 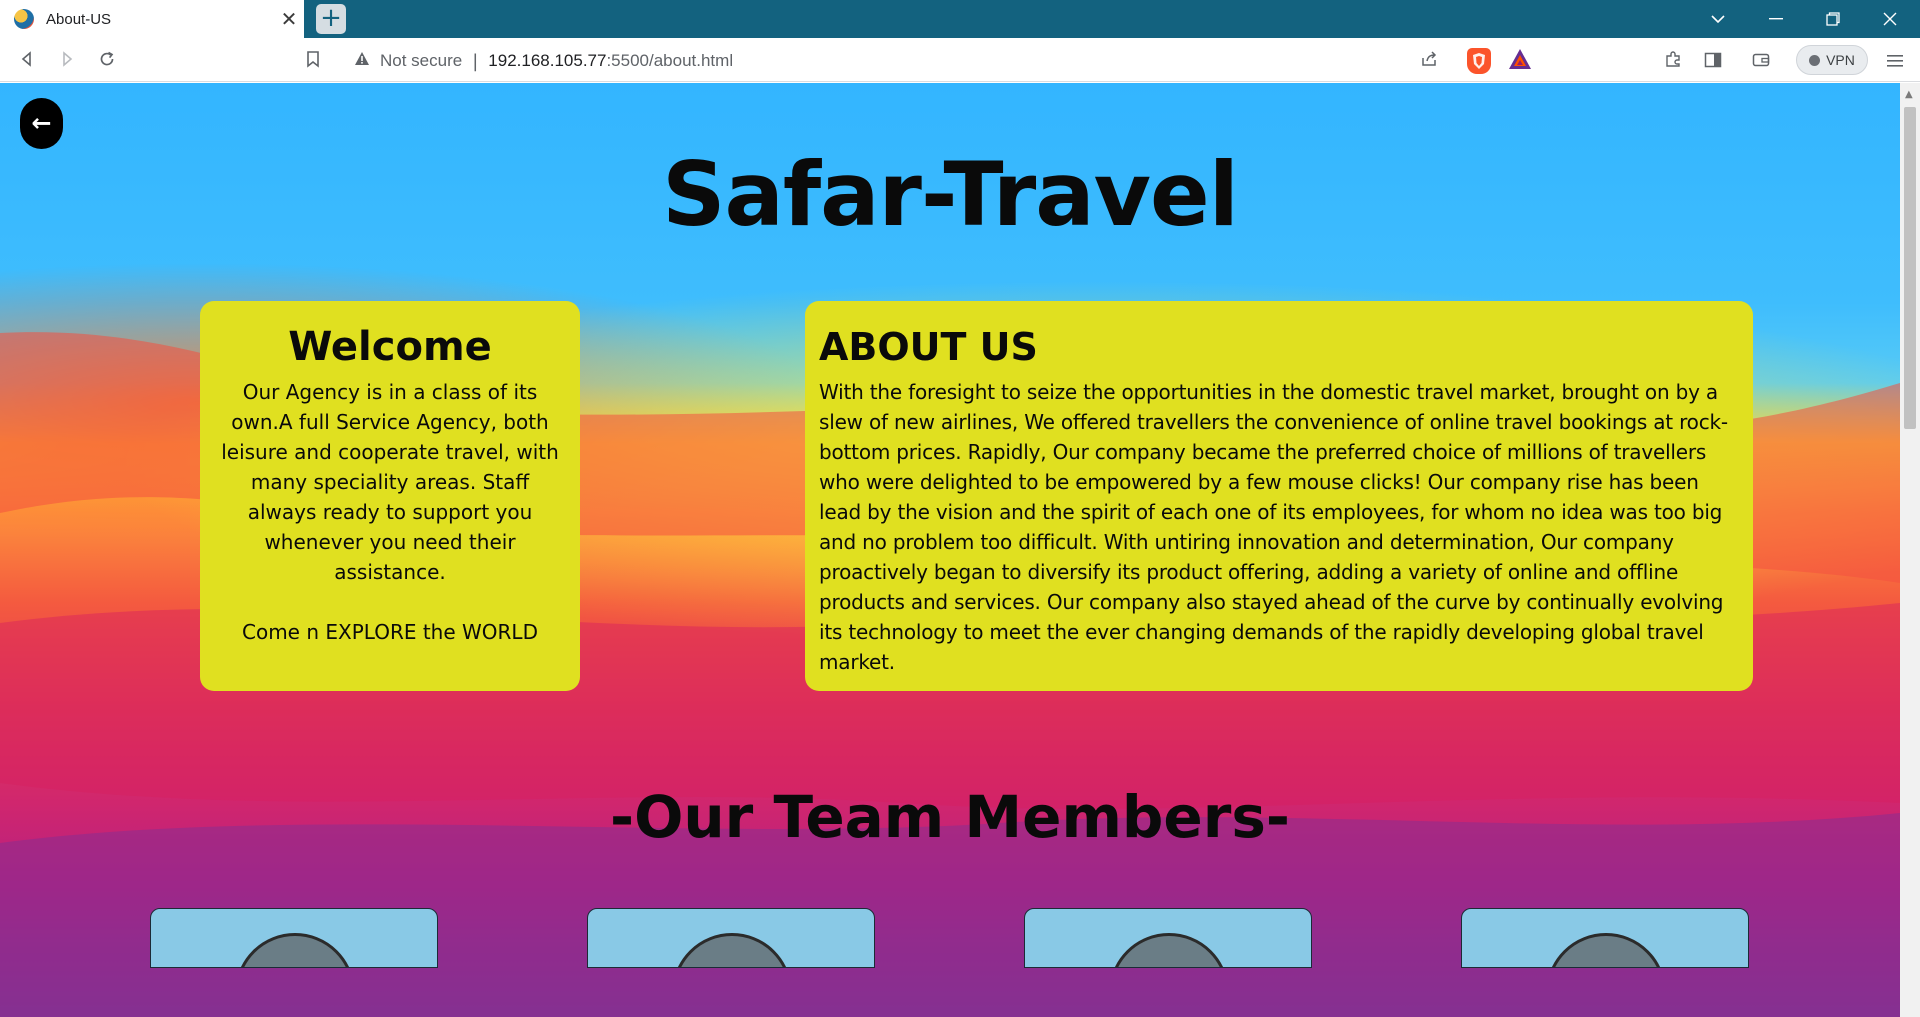 What do you see at coordinates (1815, 60) in the screenshot?
I see `vpn-status-icon` at bounding box center [1815, 60].